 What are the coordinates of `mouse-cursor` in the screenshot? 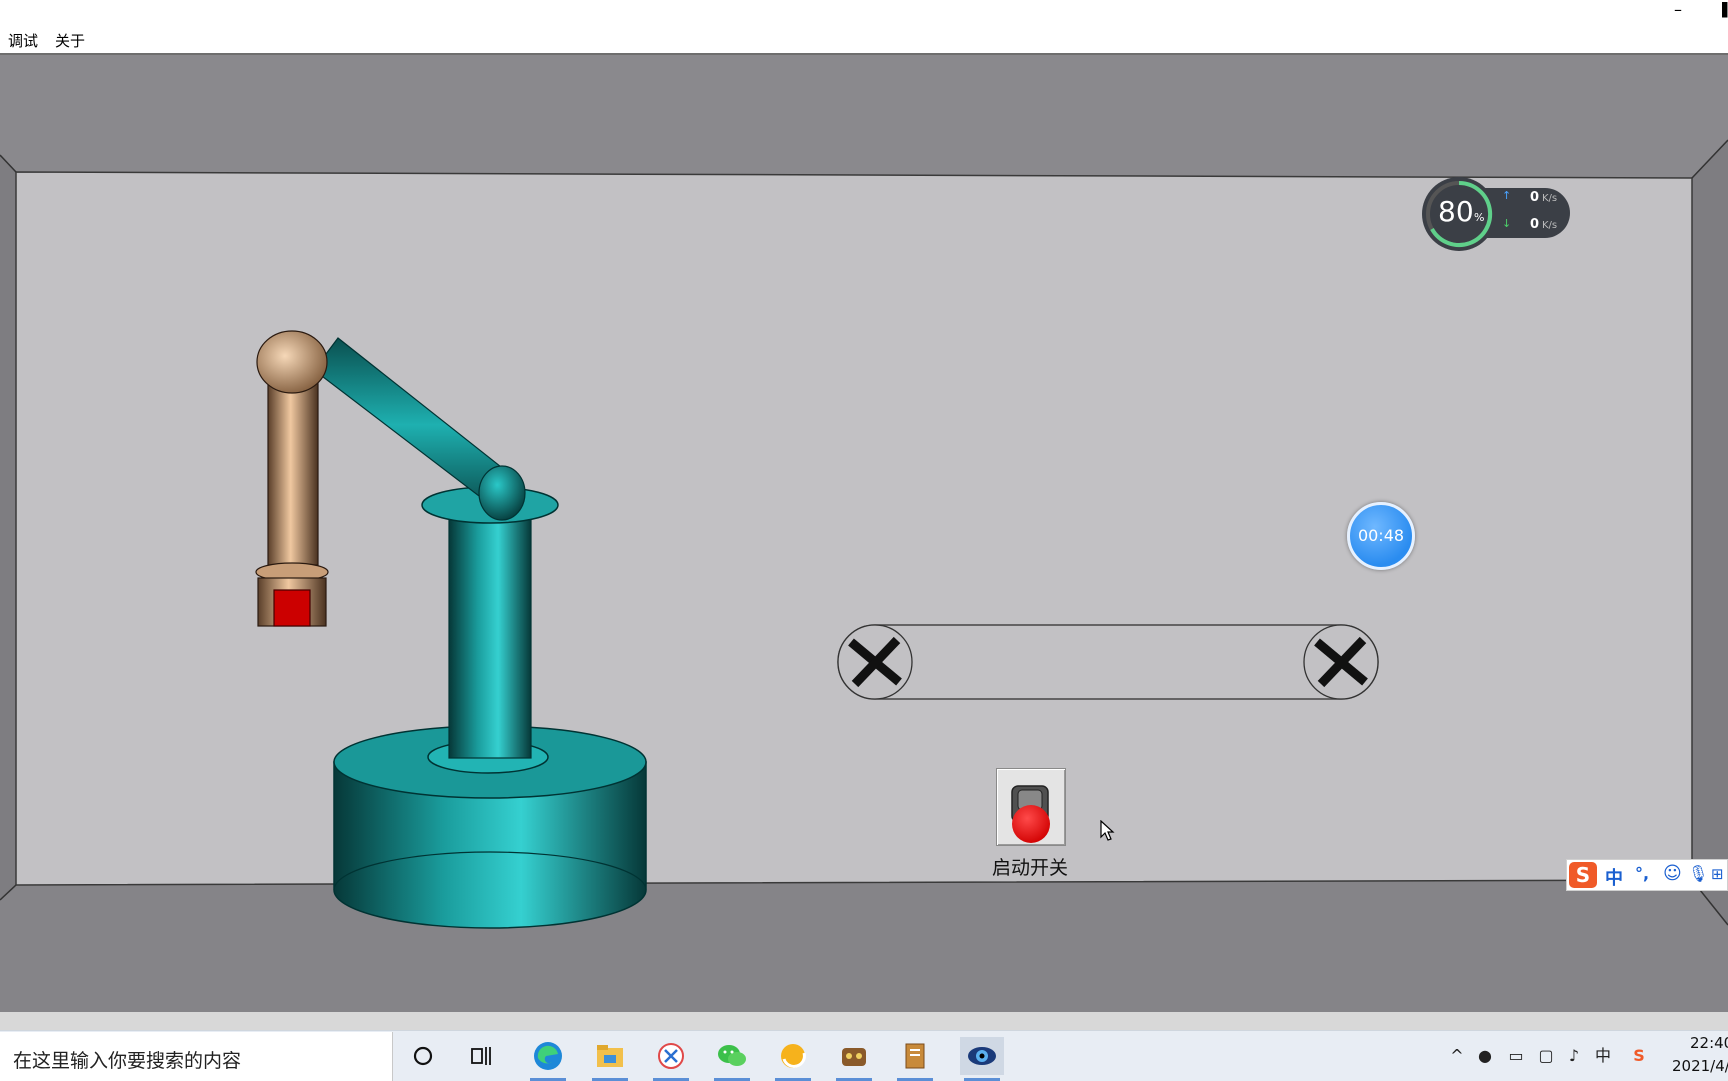 It's located at (1107, 830).